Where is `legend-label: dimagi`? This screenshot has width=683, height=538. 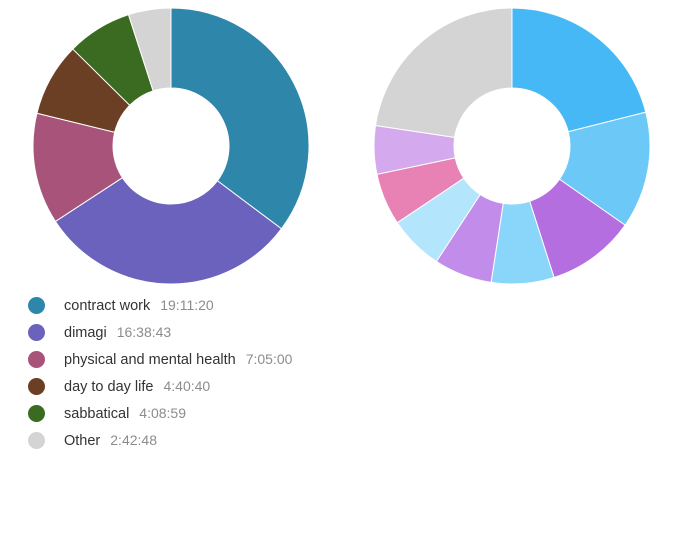
legend-label: dimagi is located at coordinates (85, 333).